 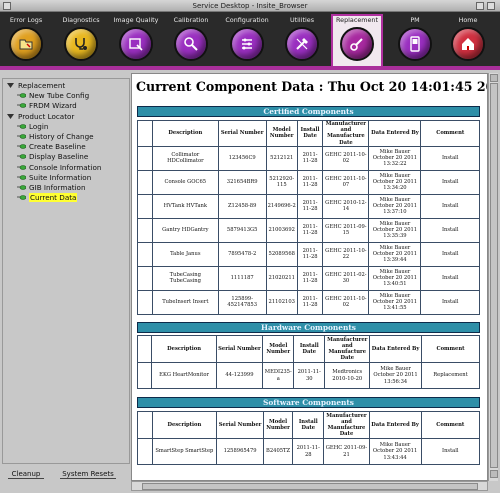 I want to click on horizontal-scroll-thumb, so click(x=310, y=486).